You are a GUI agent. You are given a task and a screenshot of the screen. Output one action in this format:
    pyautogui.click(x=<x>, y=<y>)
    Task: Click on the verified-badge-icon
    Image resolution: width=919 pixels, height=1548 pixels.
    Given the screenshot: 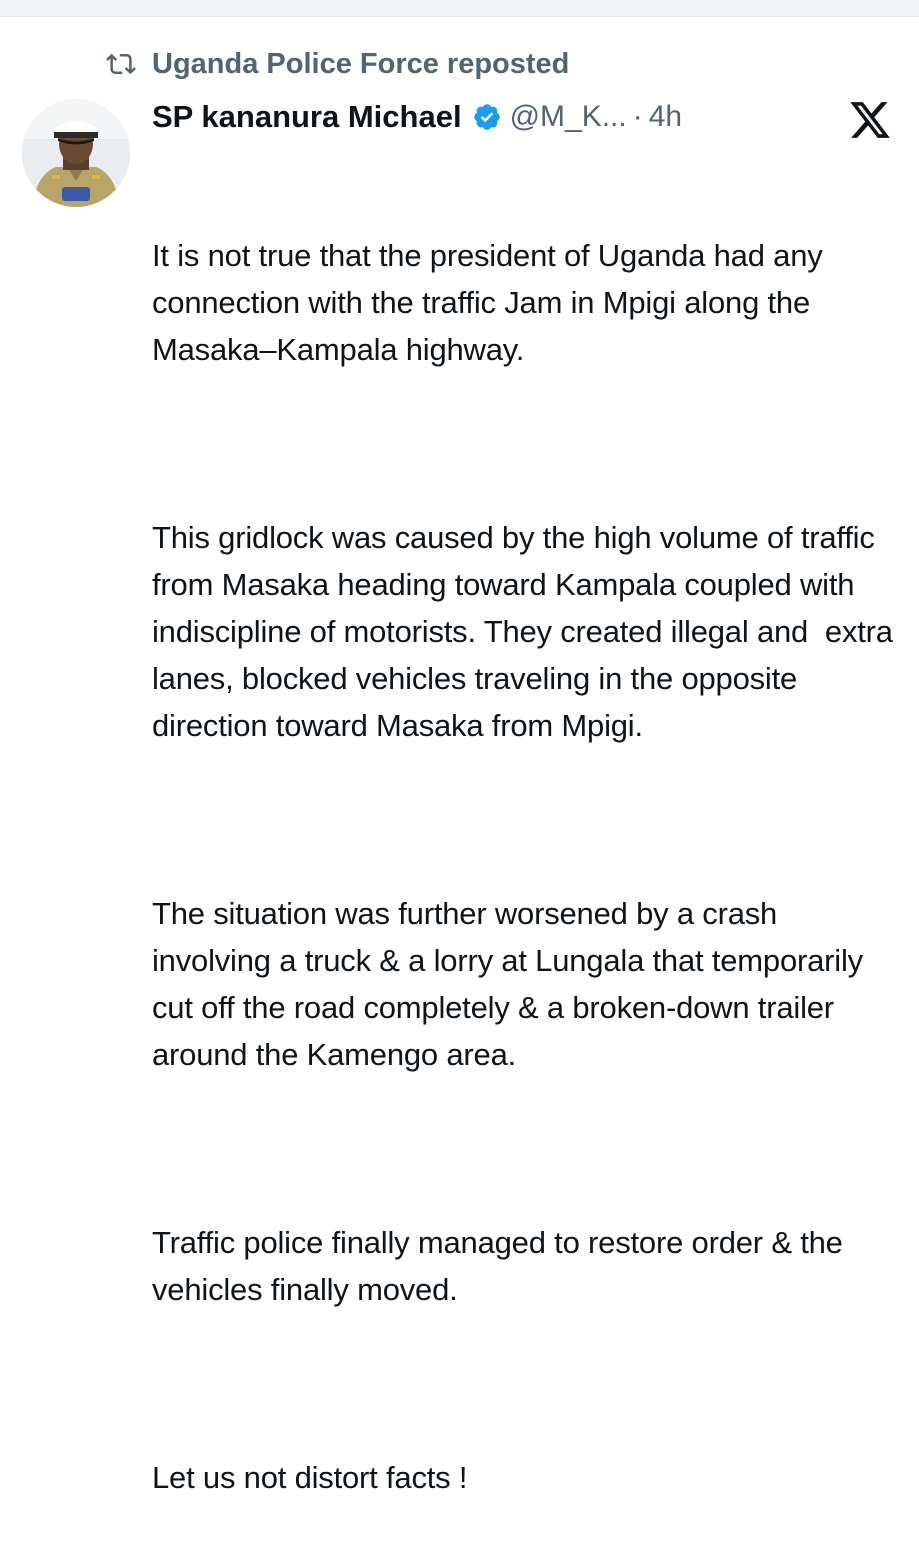 What is the action you would take?
    pyautogui.click(x=486, y=117)
    